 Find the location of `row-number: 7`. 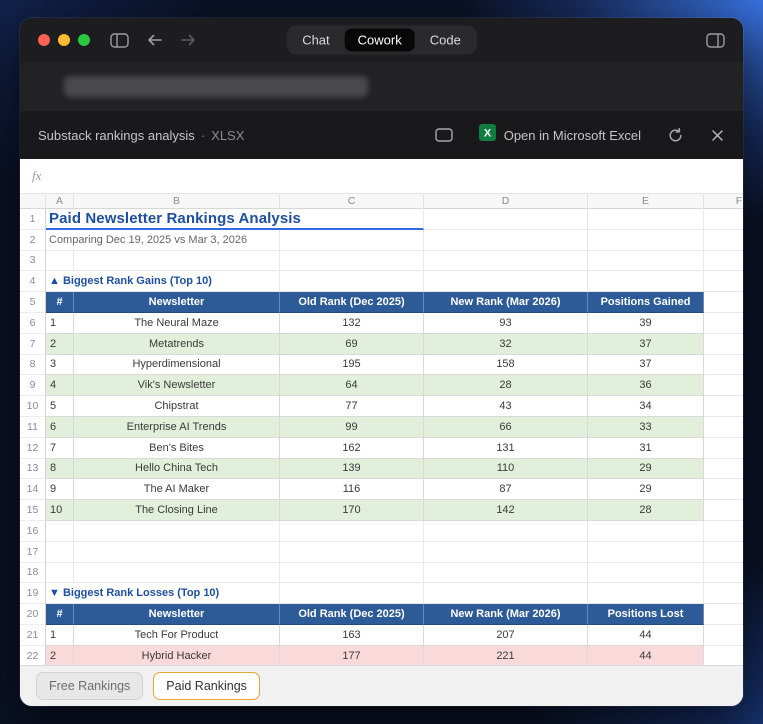

row-number: 7 is located at coordinates (33, 344).